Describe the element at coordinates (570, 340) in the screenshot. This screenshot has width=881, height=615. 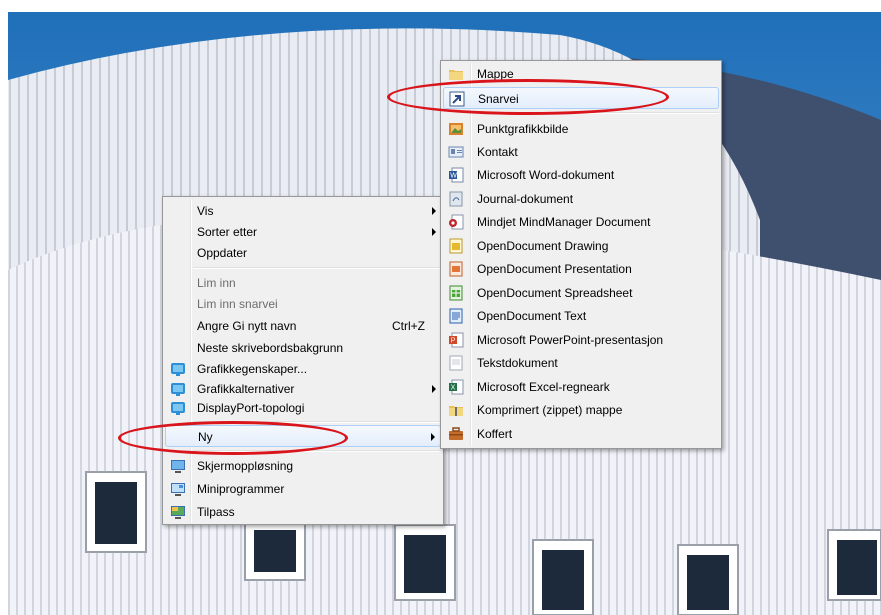
I see `menu-item-label: Microsoft PowerPoint-presentasjon` at that location.